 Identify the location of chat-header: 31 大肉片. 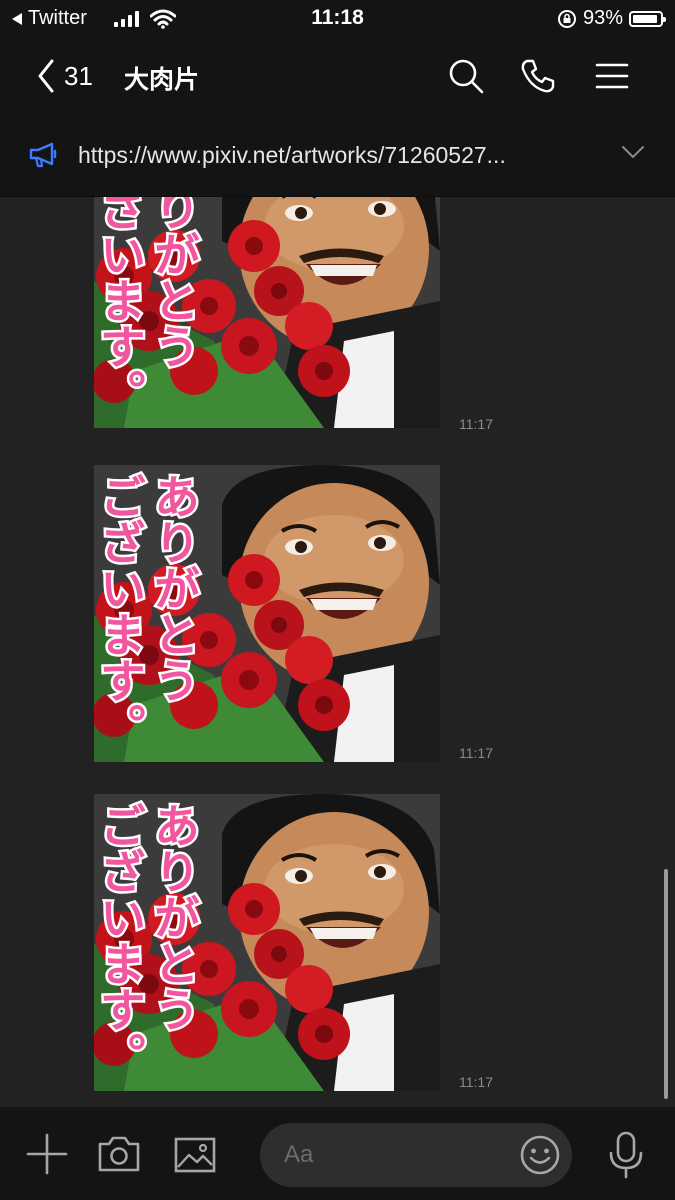
(337, 76).